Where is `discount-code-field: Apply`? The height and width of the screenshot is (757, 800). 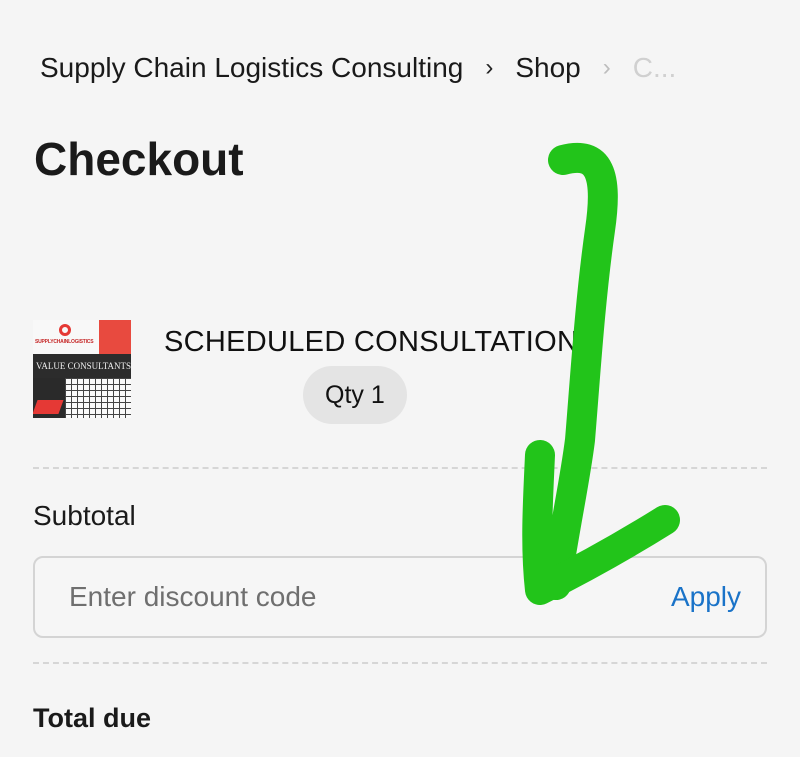 discount-code-field: Apply is located at coordinates (400, 597).